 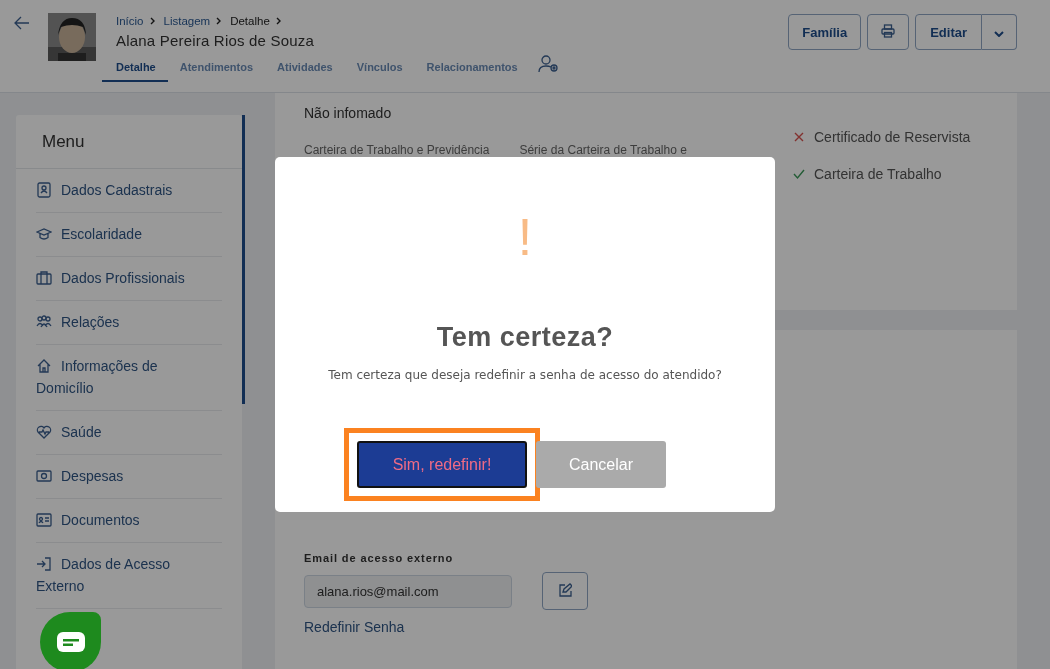 What do you see at coordinates (305, 68) in the screenshot?
I see `tab: Atividades` at bounding box center [305, 68].